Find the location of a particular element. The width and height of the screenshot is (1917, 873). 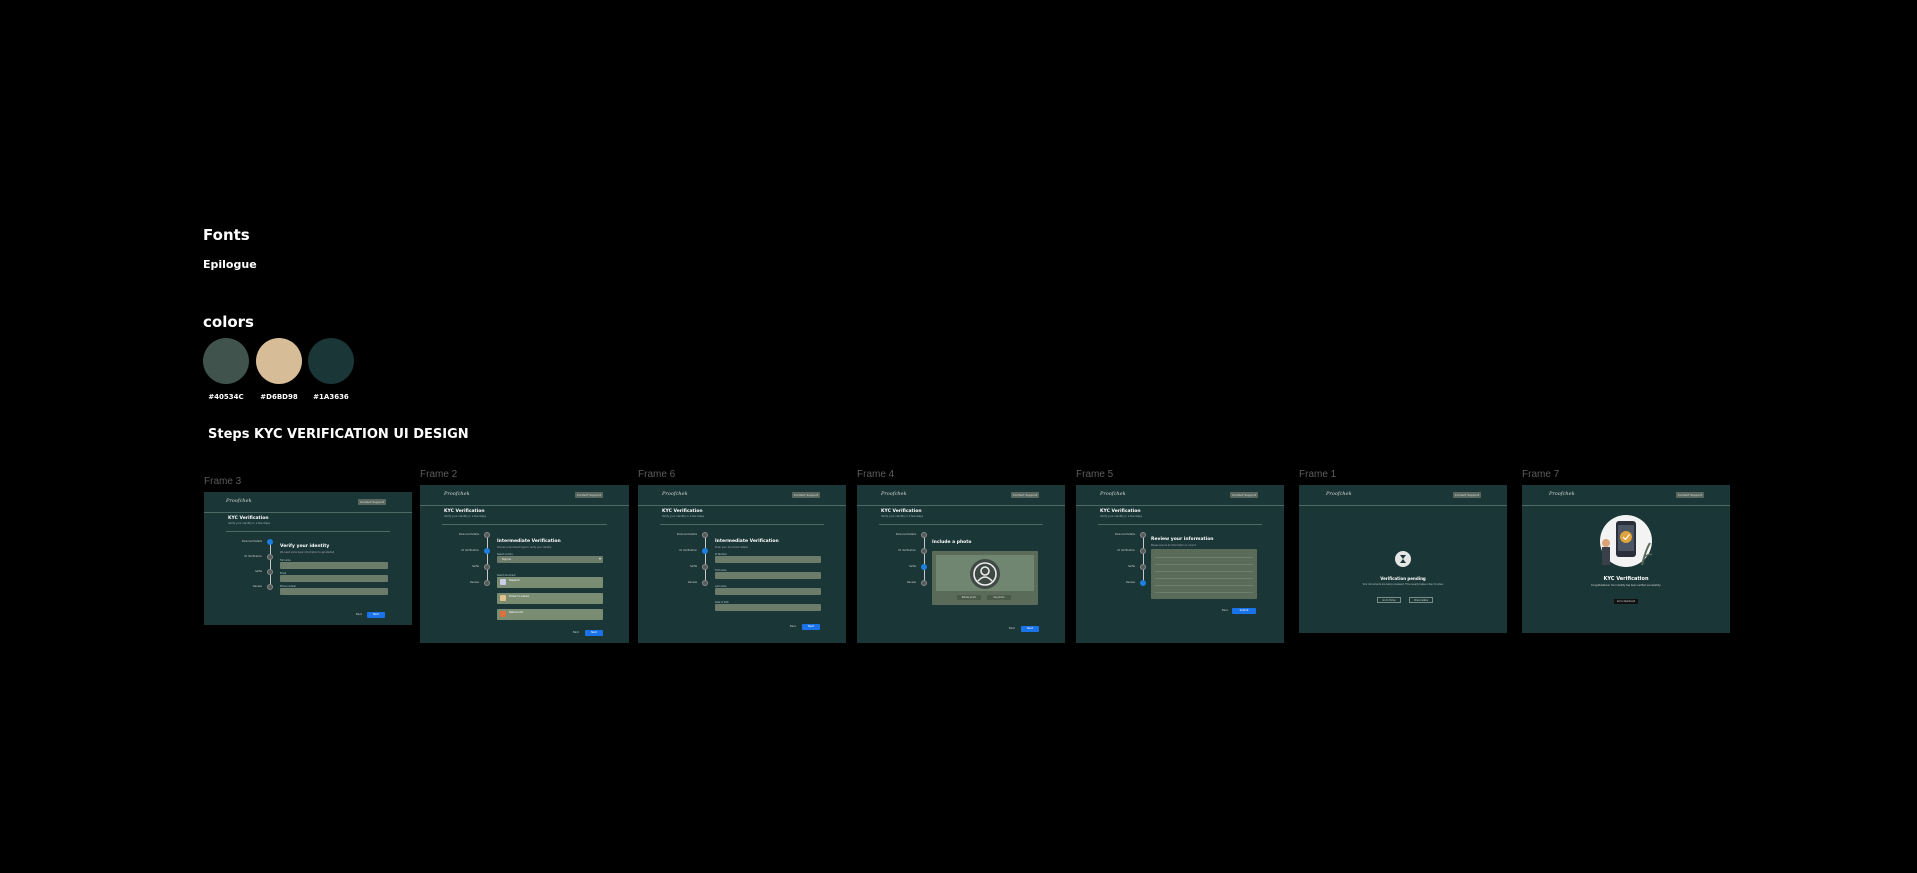

doc-option-national-id: National ID is located at coordinates (550, 614).